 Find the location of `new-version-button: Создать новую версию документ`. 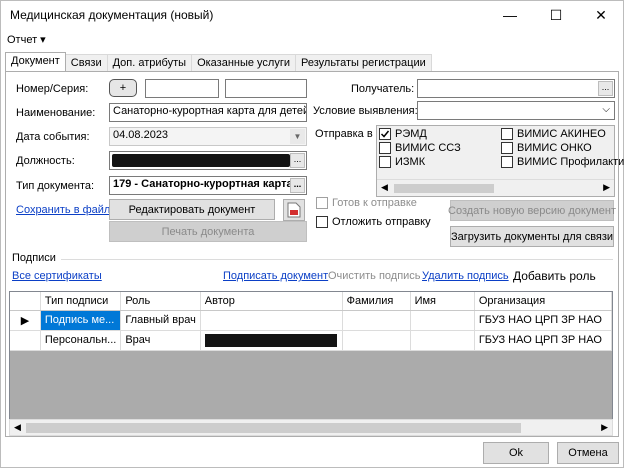

new-version-button: Создать новую версию документ is located at coordinates (532, 210).